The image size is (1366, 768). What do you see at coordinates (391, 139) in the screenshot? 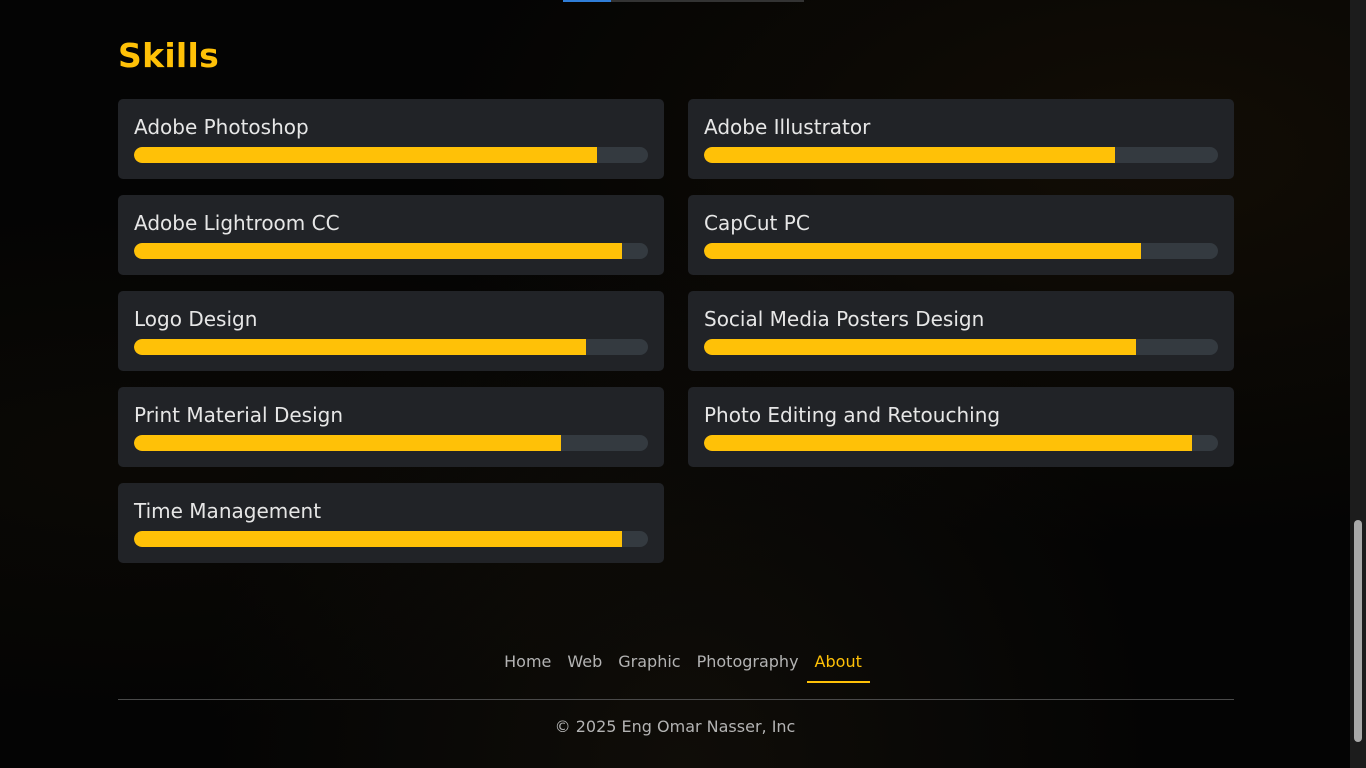
I see `skill-card: Adobe Photoshop` at bounding box center [391, 139].